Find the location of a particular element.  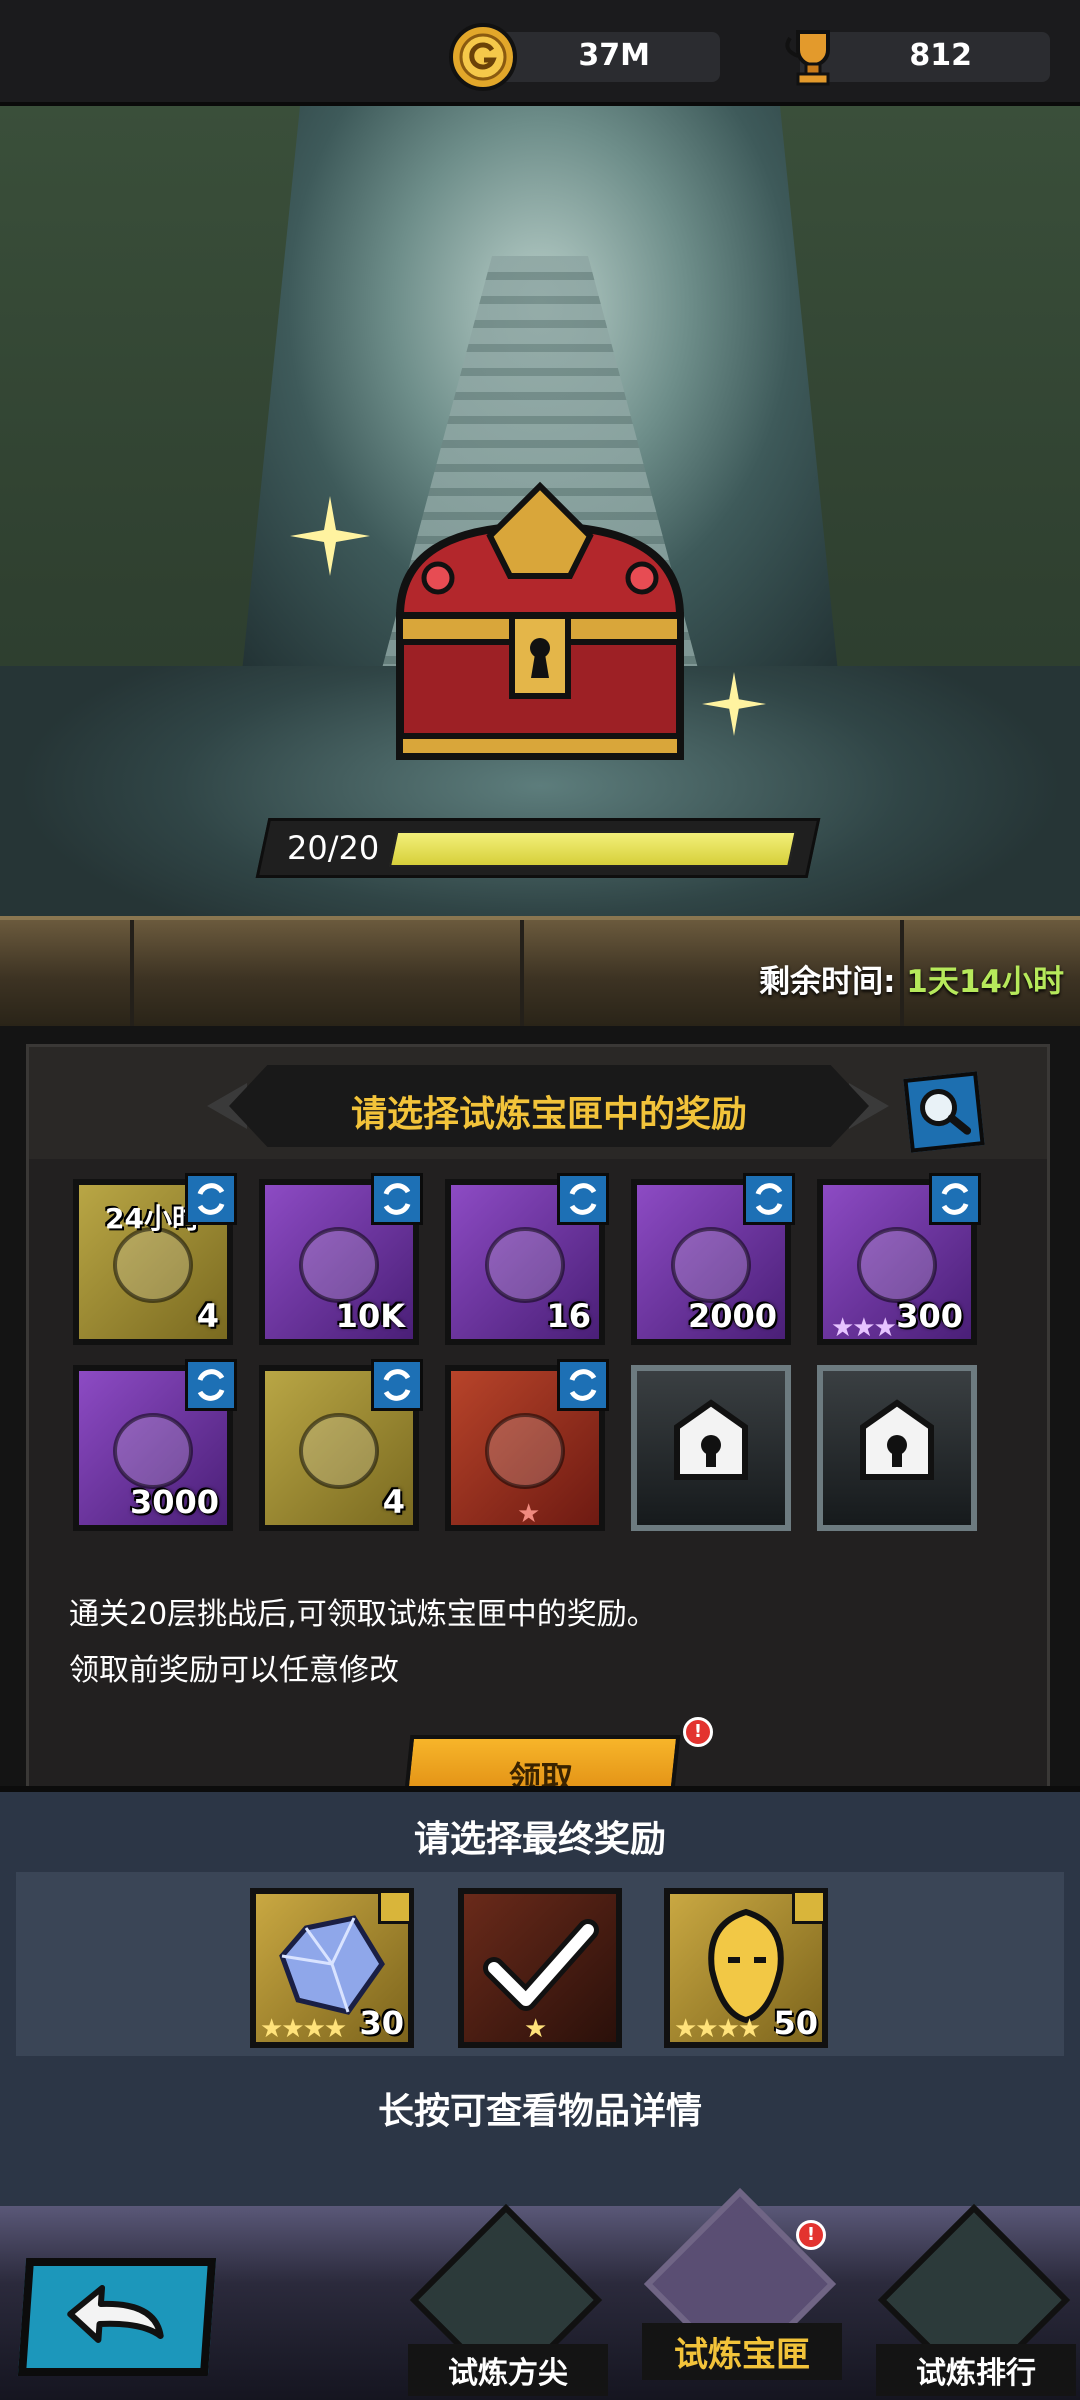

reward-slot: 24小时 4 is located at coordinates (155, 1259).